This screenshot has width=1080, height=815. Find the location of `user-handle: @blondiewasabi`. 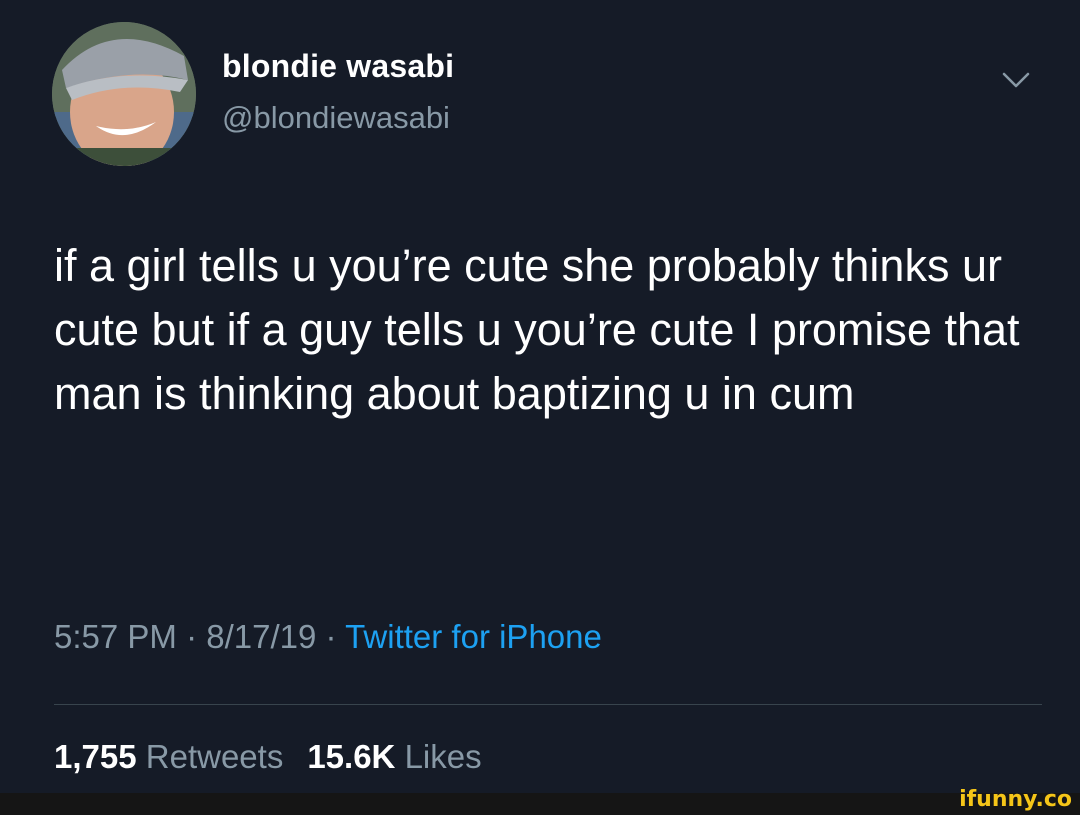

user-handle: @blondiewasabi is located at coordinates (336, 118).